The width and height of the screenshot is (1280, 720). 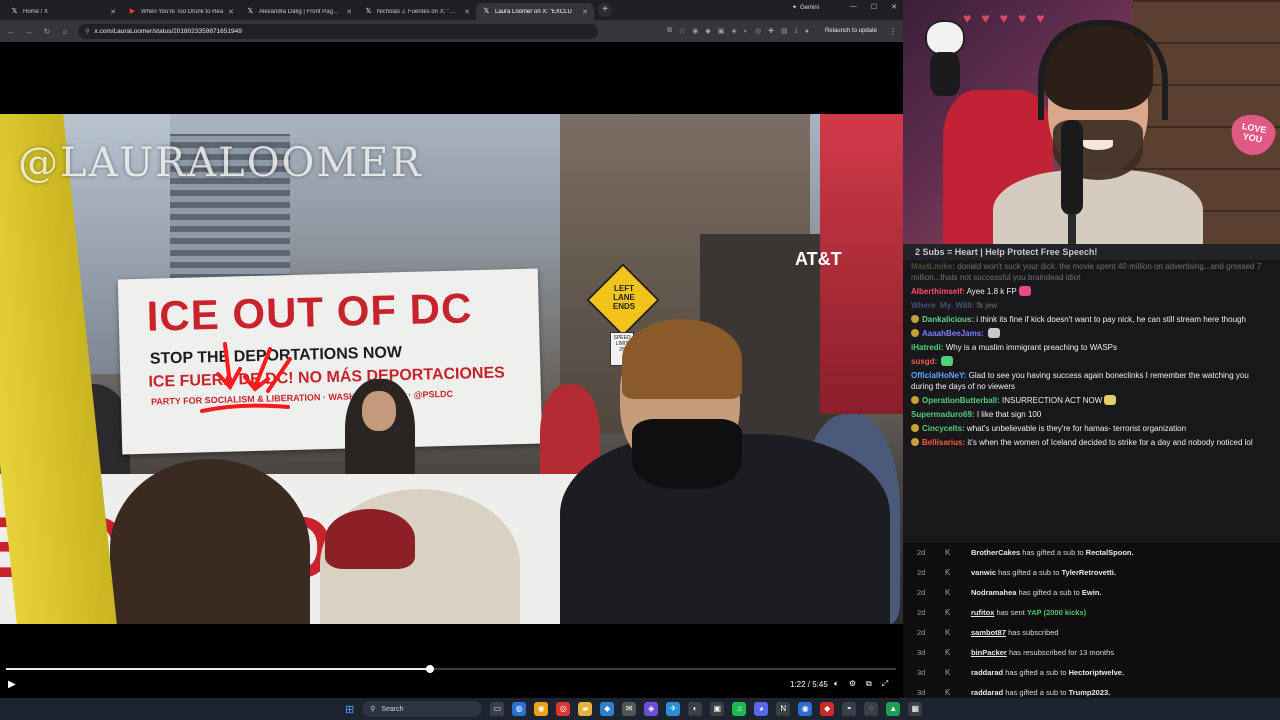 I want to click on extension-icon: ◉, so click(x=695, y=31).